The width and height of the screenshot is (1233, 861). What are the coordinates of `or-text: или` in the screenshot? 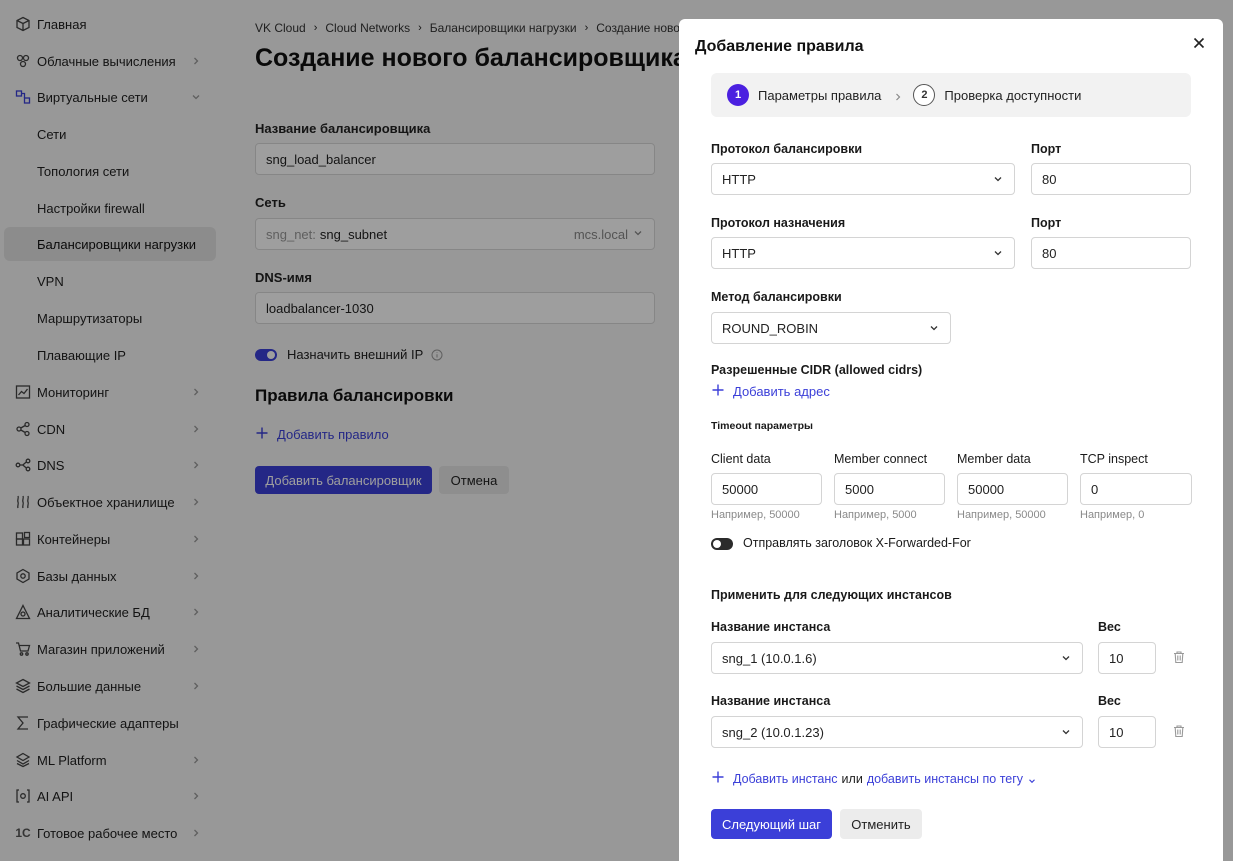 It's located at (852, 778).